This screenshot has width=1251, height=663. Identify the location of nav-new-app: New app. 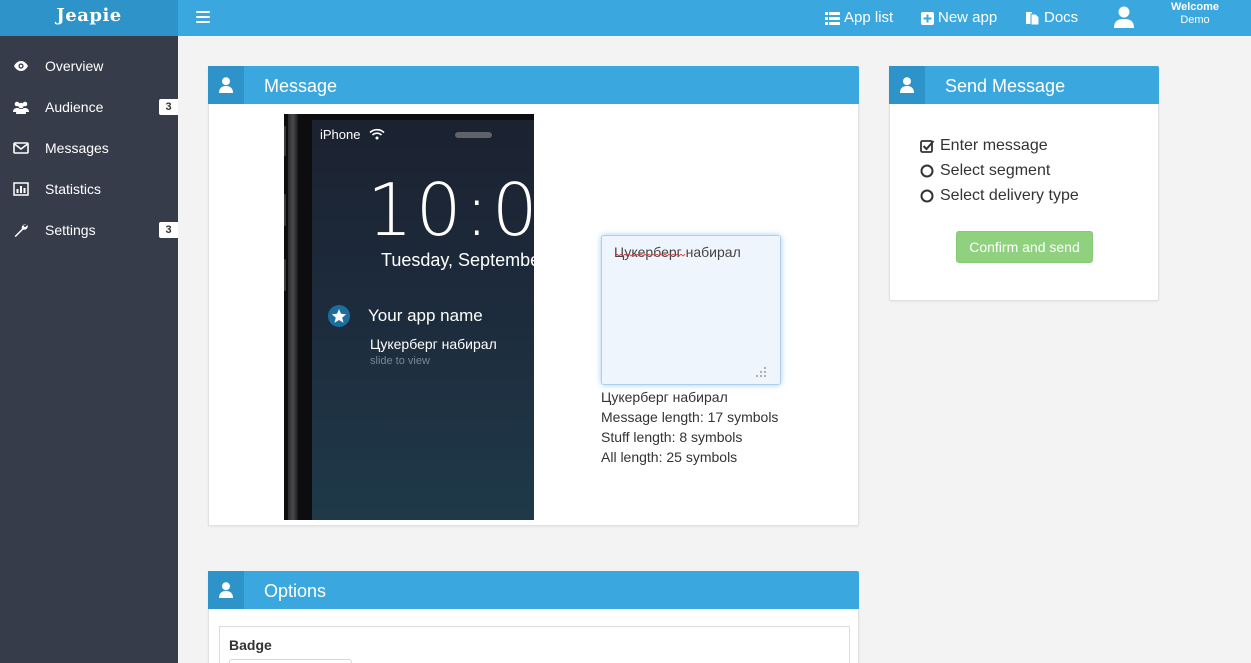
(959, 18).